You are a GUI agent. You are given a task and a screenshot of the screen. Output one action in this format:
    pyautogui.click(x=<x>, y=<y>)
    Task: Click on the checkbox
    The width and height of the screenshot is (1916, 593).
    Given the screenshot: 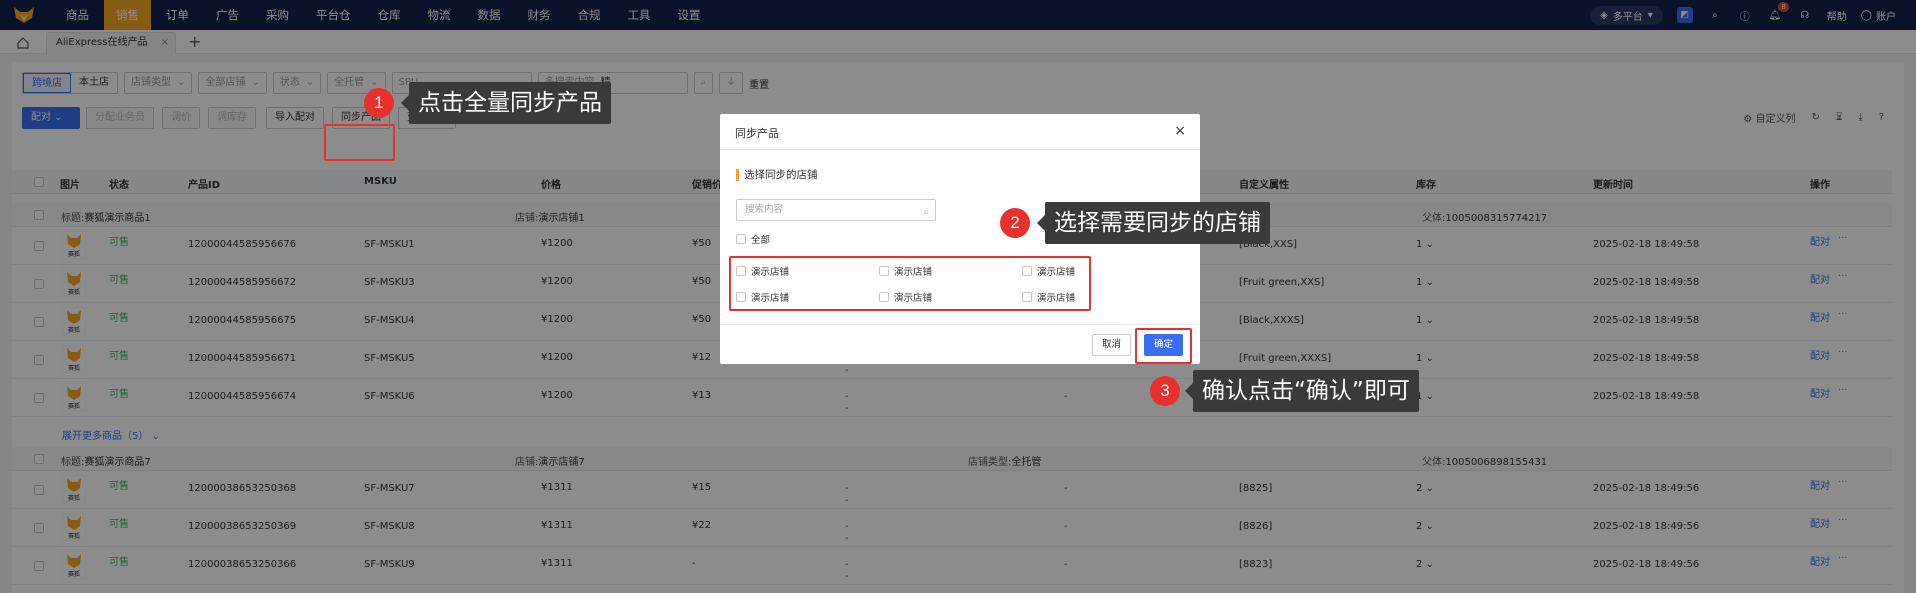 What is the action you would take?
    pyautogui.click(x=741, y=239)
    